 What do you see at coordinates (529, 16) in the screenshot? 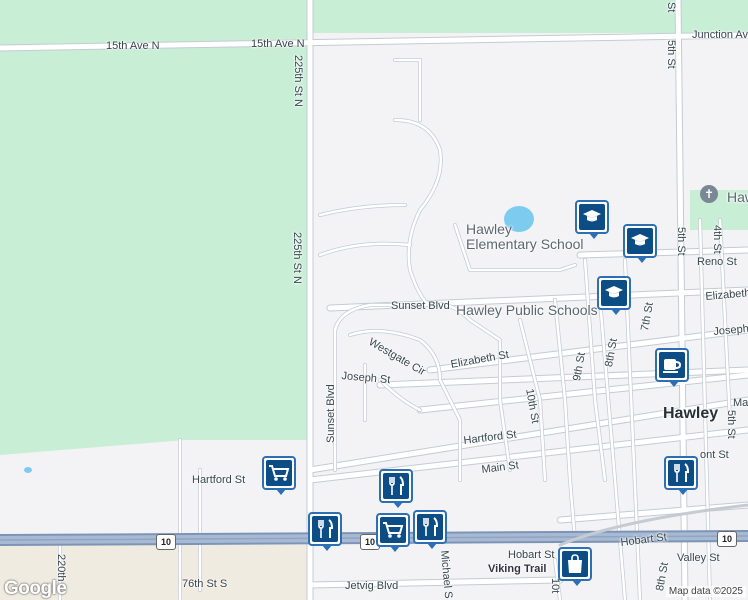
I see `park-area-north` at bounding box center [529, 16].